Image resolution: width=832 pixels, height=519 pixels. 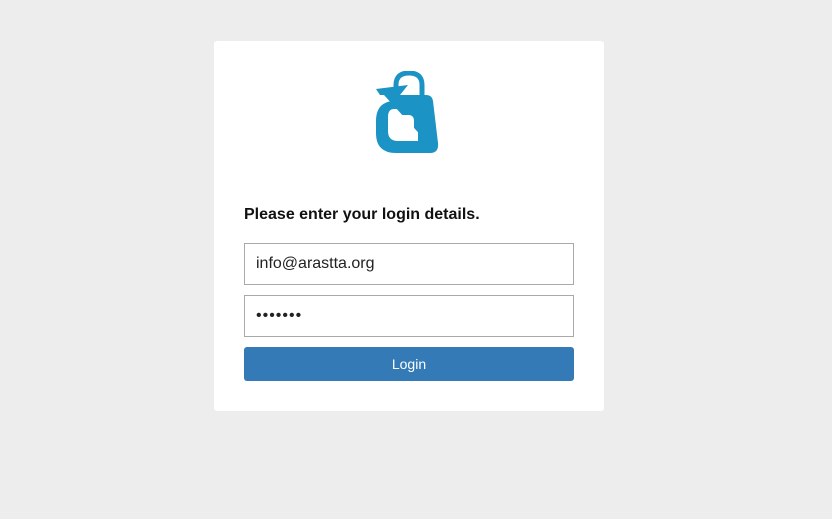 What do you see at coordinates (409, 316) in the screenshot?
I see `password-field` at bounding box center [409, 316].